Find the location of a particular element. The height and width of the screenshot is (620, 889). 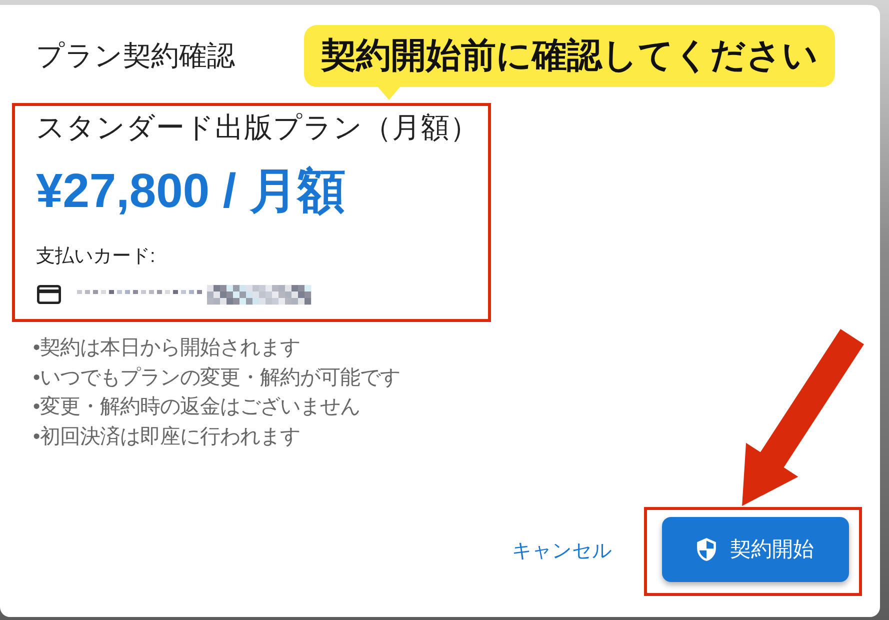

submit-button: 契約開始 is located at coordinates (755, 549).